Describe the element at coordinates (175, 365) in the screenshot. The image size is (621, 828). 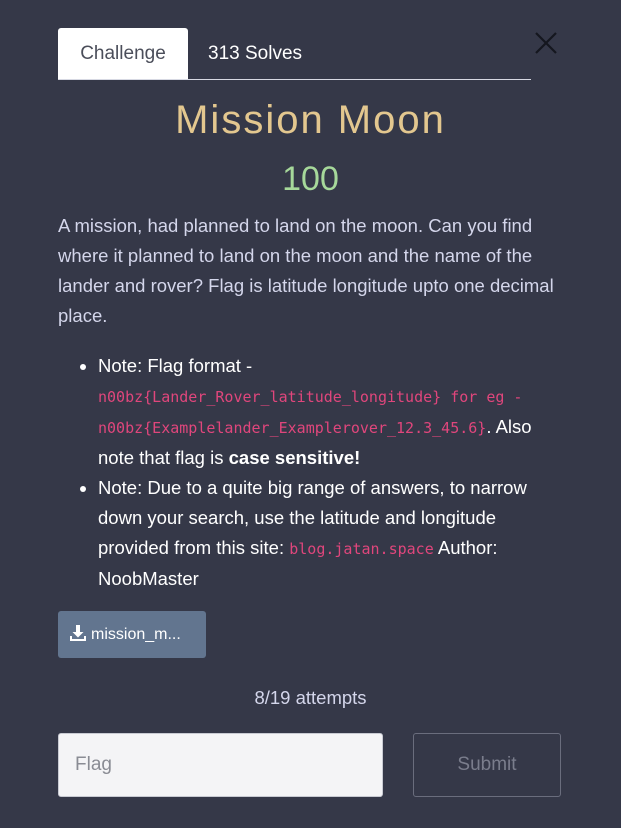
I see `note-flag-format-prefix: Note: Flag format -` at that location.